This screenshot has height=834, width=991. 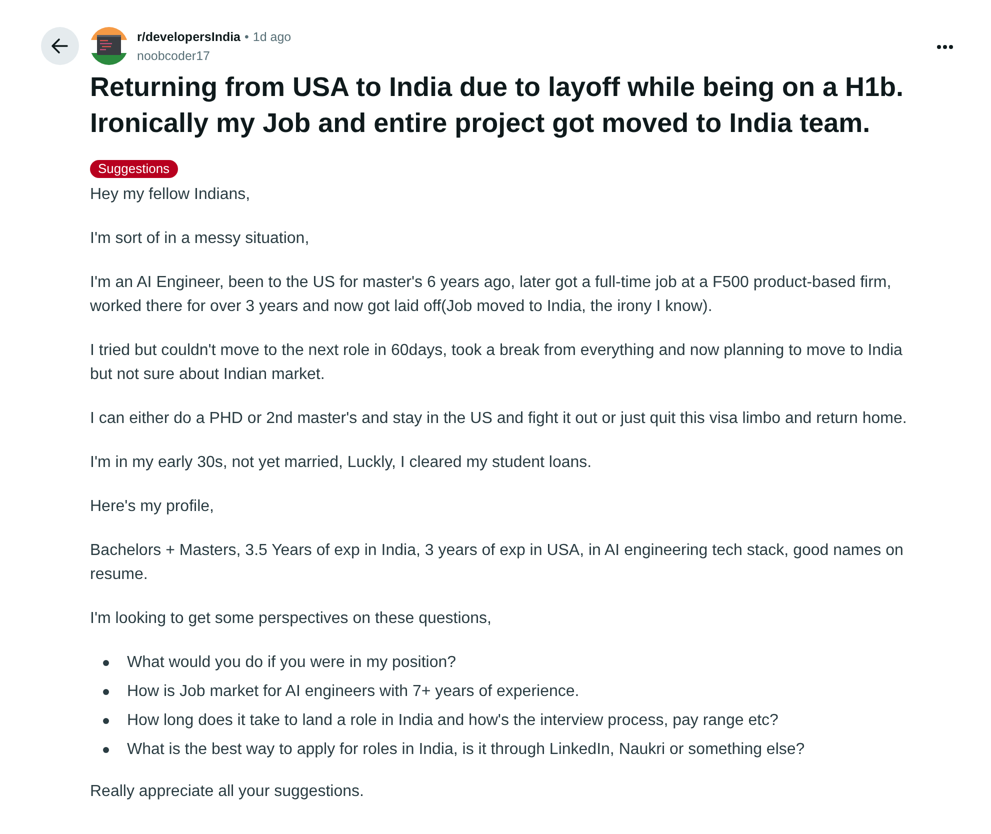 What do you see at coordinates (200, 239) in the screenshot?
I see `body-paragraph: I'm sort of in a messy situation,` at bounding box center [200, 239].